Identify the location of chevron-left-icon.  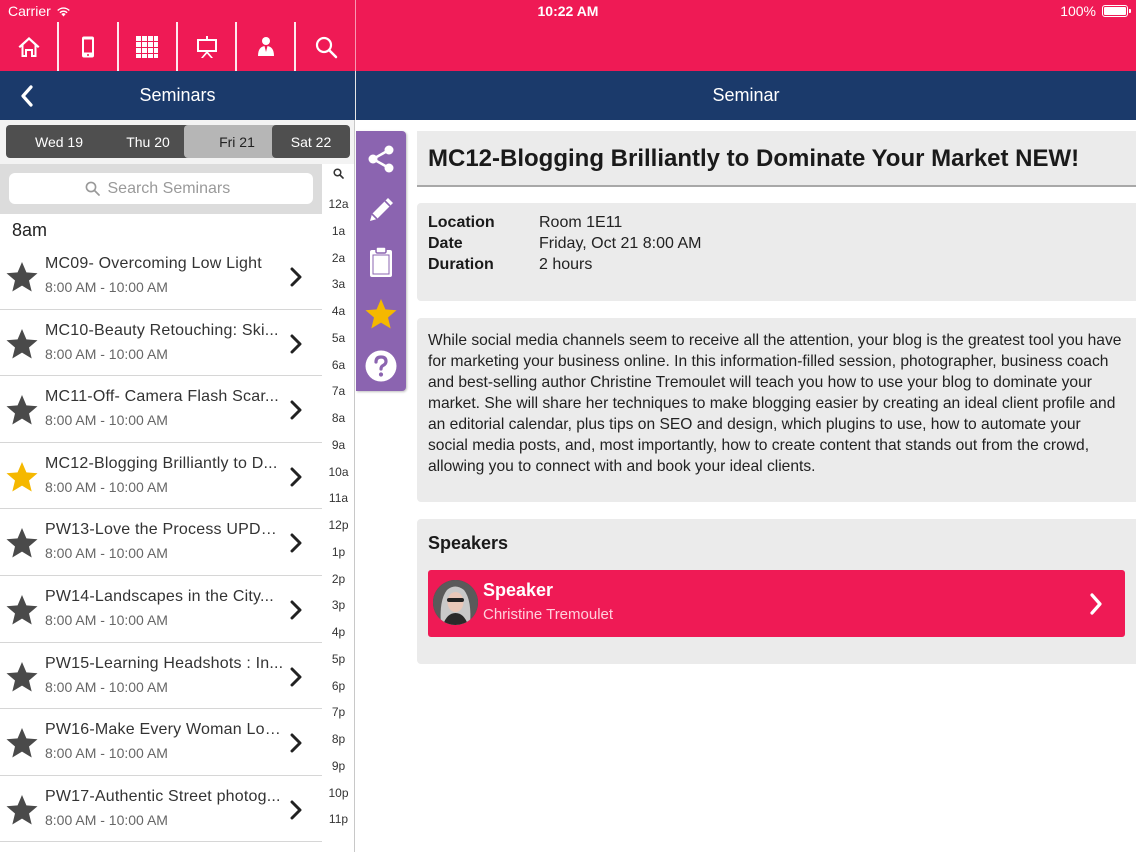
(27, 96).